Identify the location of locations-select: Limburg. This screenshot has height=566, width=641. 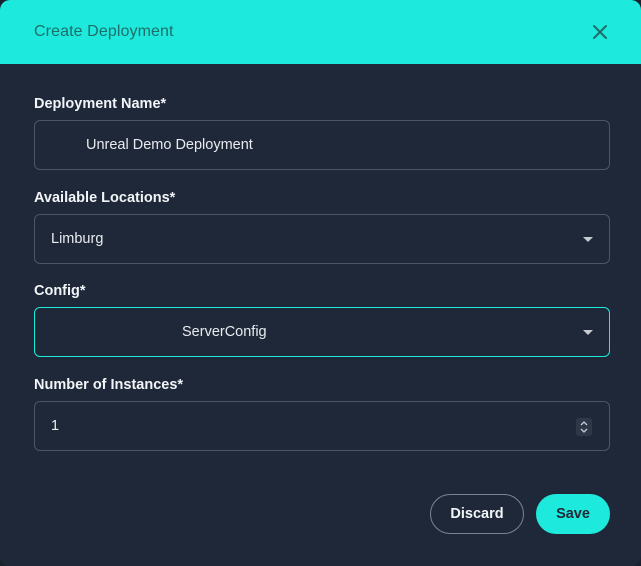
(322, 239).